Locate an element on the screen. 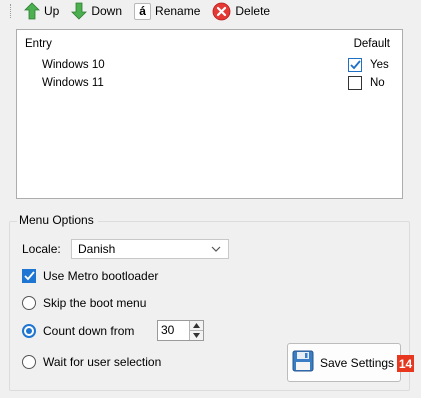  rename-icon: á is located at coordinates (143, 11).